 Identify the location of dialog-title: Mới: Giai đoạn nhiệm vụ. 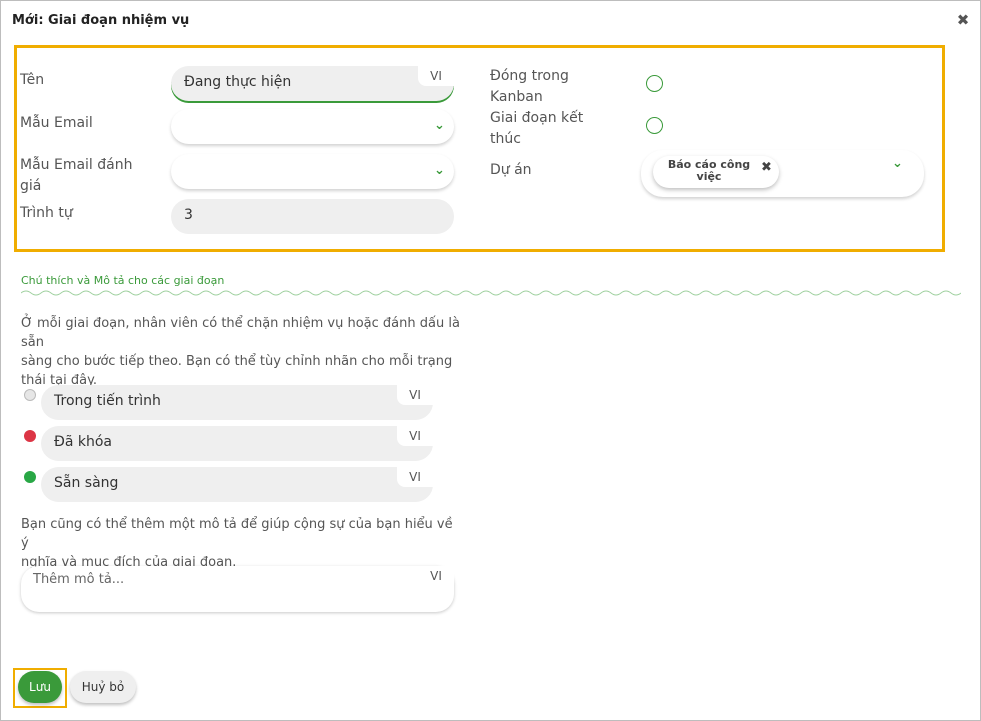
(101, 20).